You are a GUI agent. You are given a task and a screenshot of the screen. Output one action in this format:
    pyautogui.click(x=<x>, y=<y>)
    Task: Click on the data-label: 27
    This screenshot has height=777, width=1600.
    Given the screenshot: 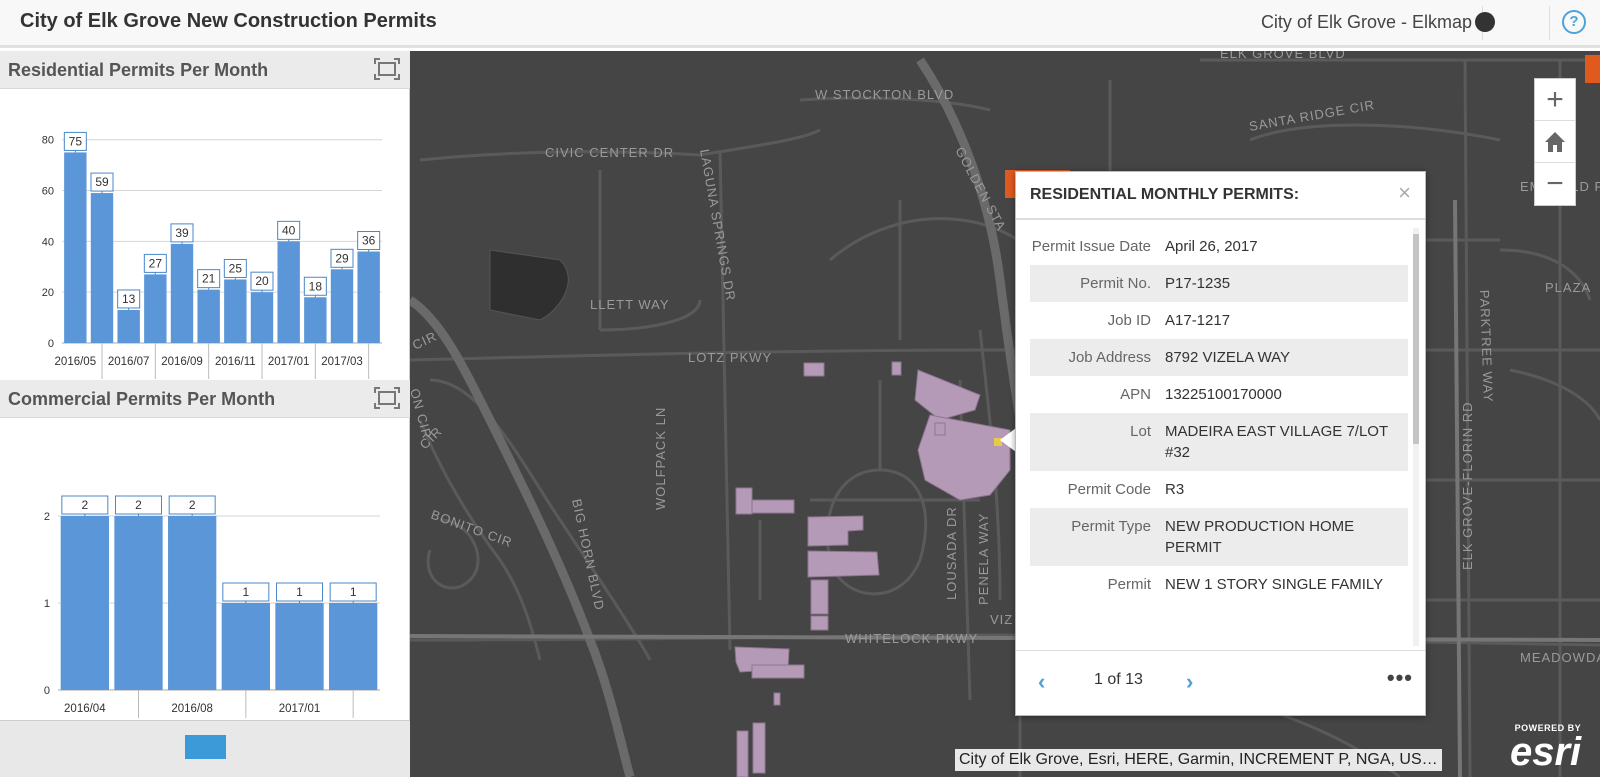 What is the action you would take?
    pyautogui.click(x=156, y=263)
    